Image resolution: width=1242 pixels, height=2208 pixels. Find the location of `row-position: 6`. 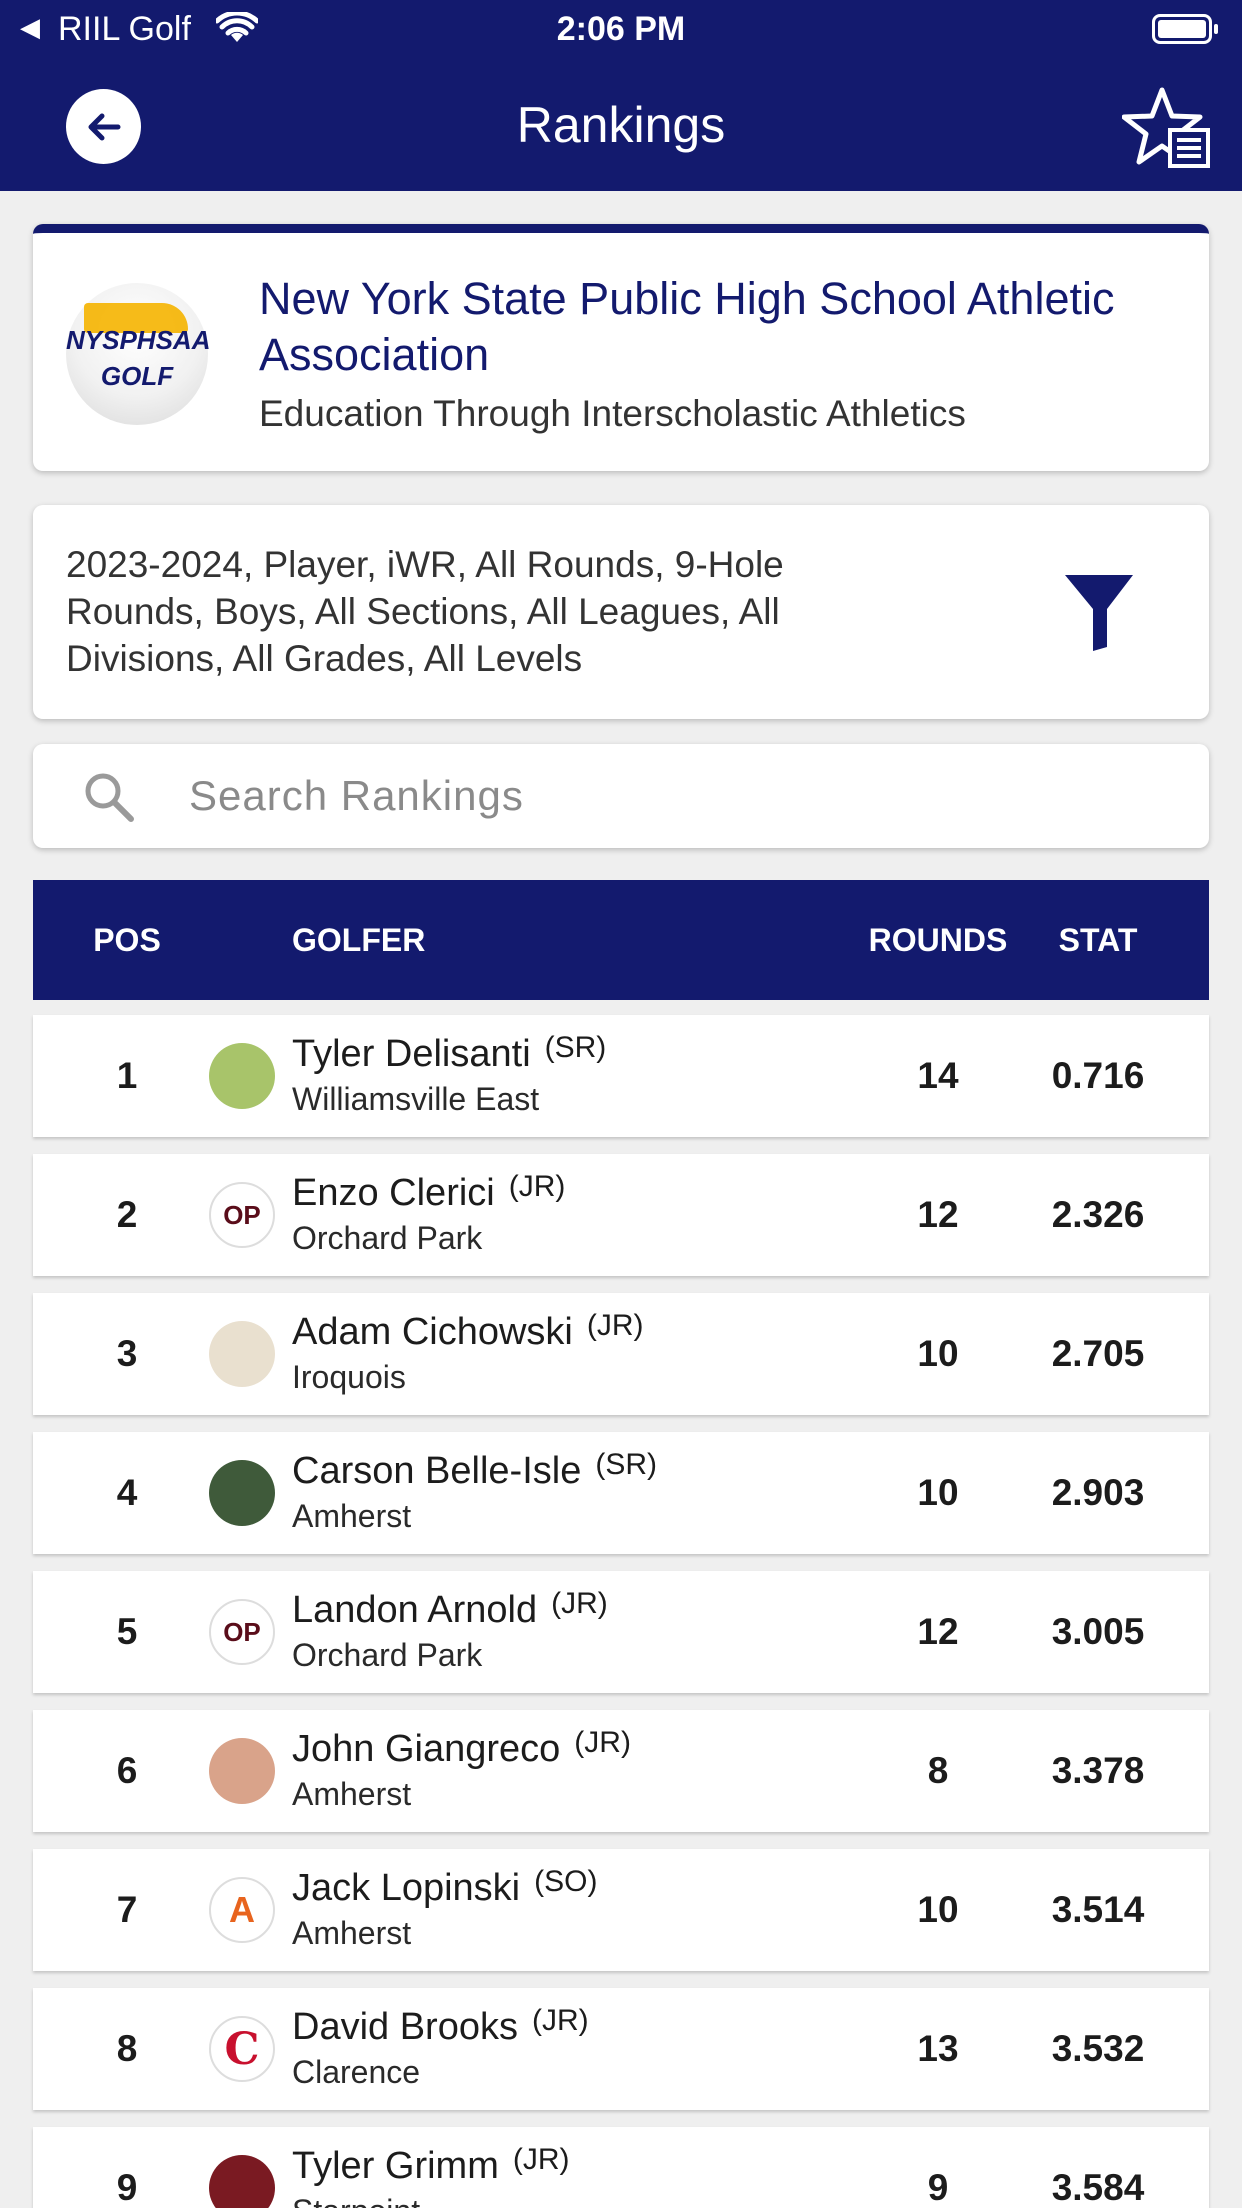

row-position: 6 is located at coordinates (127, 1770).